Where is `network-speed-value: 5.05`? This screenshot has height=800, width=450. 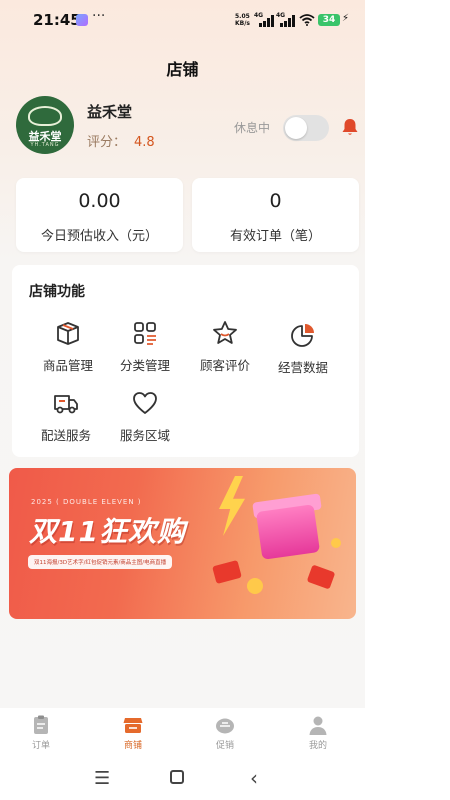 network-speed-value: 5.05 is located at coordinates (242, 16).